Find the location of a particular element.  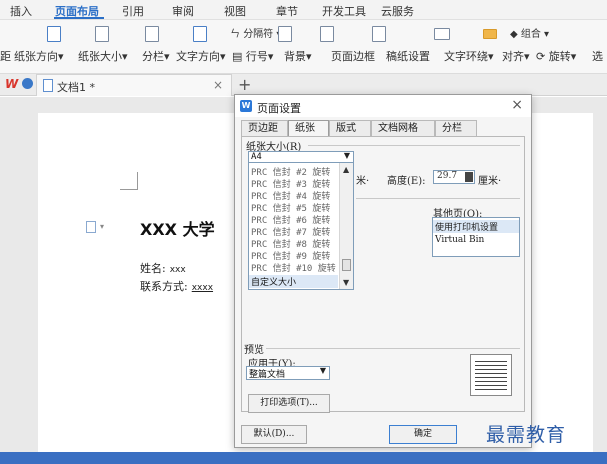

height-value: 29.7 is located at coordinates (447, 176).